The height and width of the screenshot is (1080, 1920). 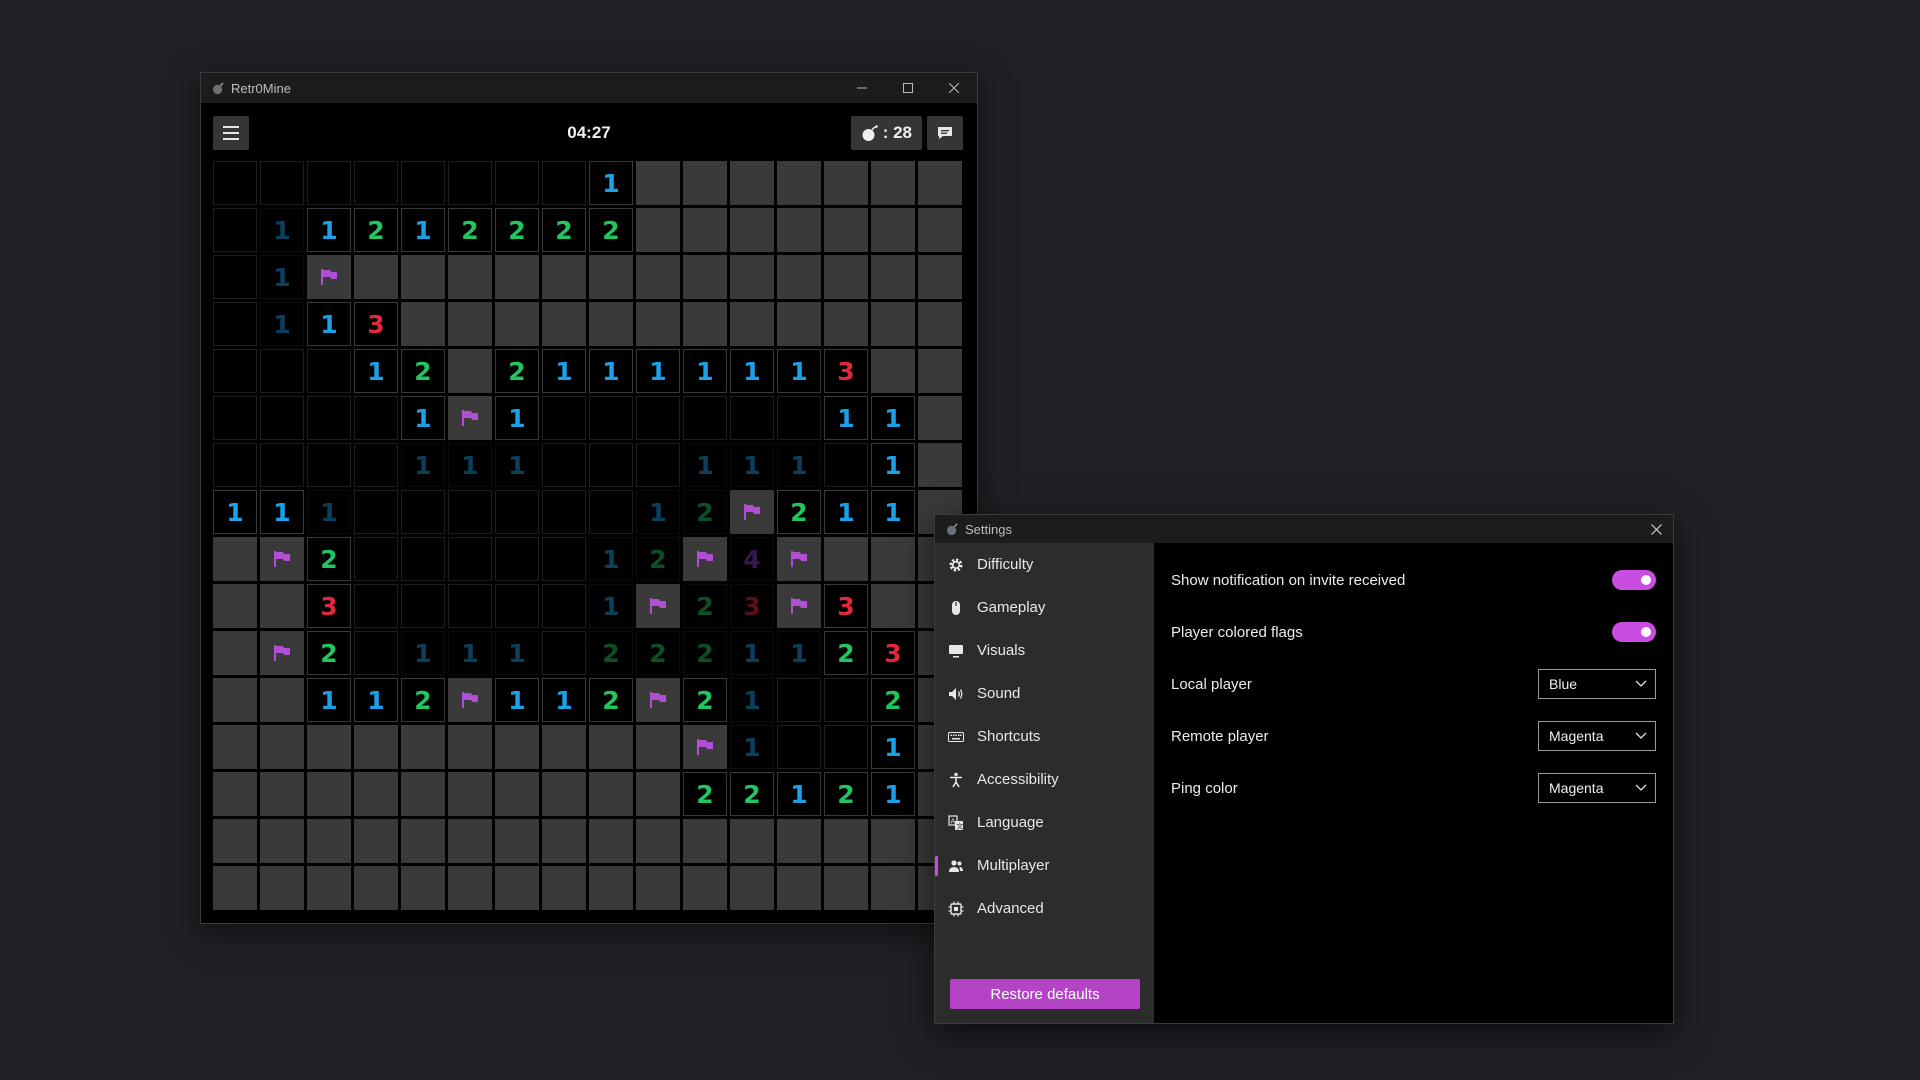 What do you see at coordinates (1044, 693) in the screenshot?
I see `sidebar-item-sound: Sound` at bounding box center [1044, 693].